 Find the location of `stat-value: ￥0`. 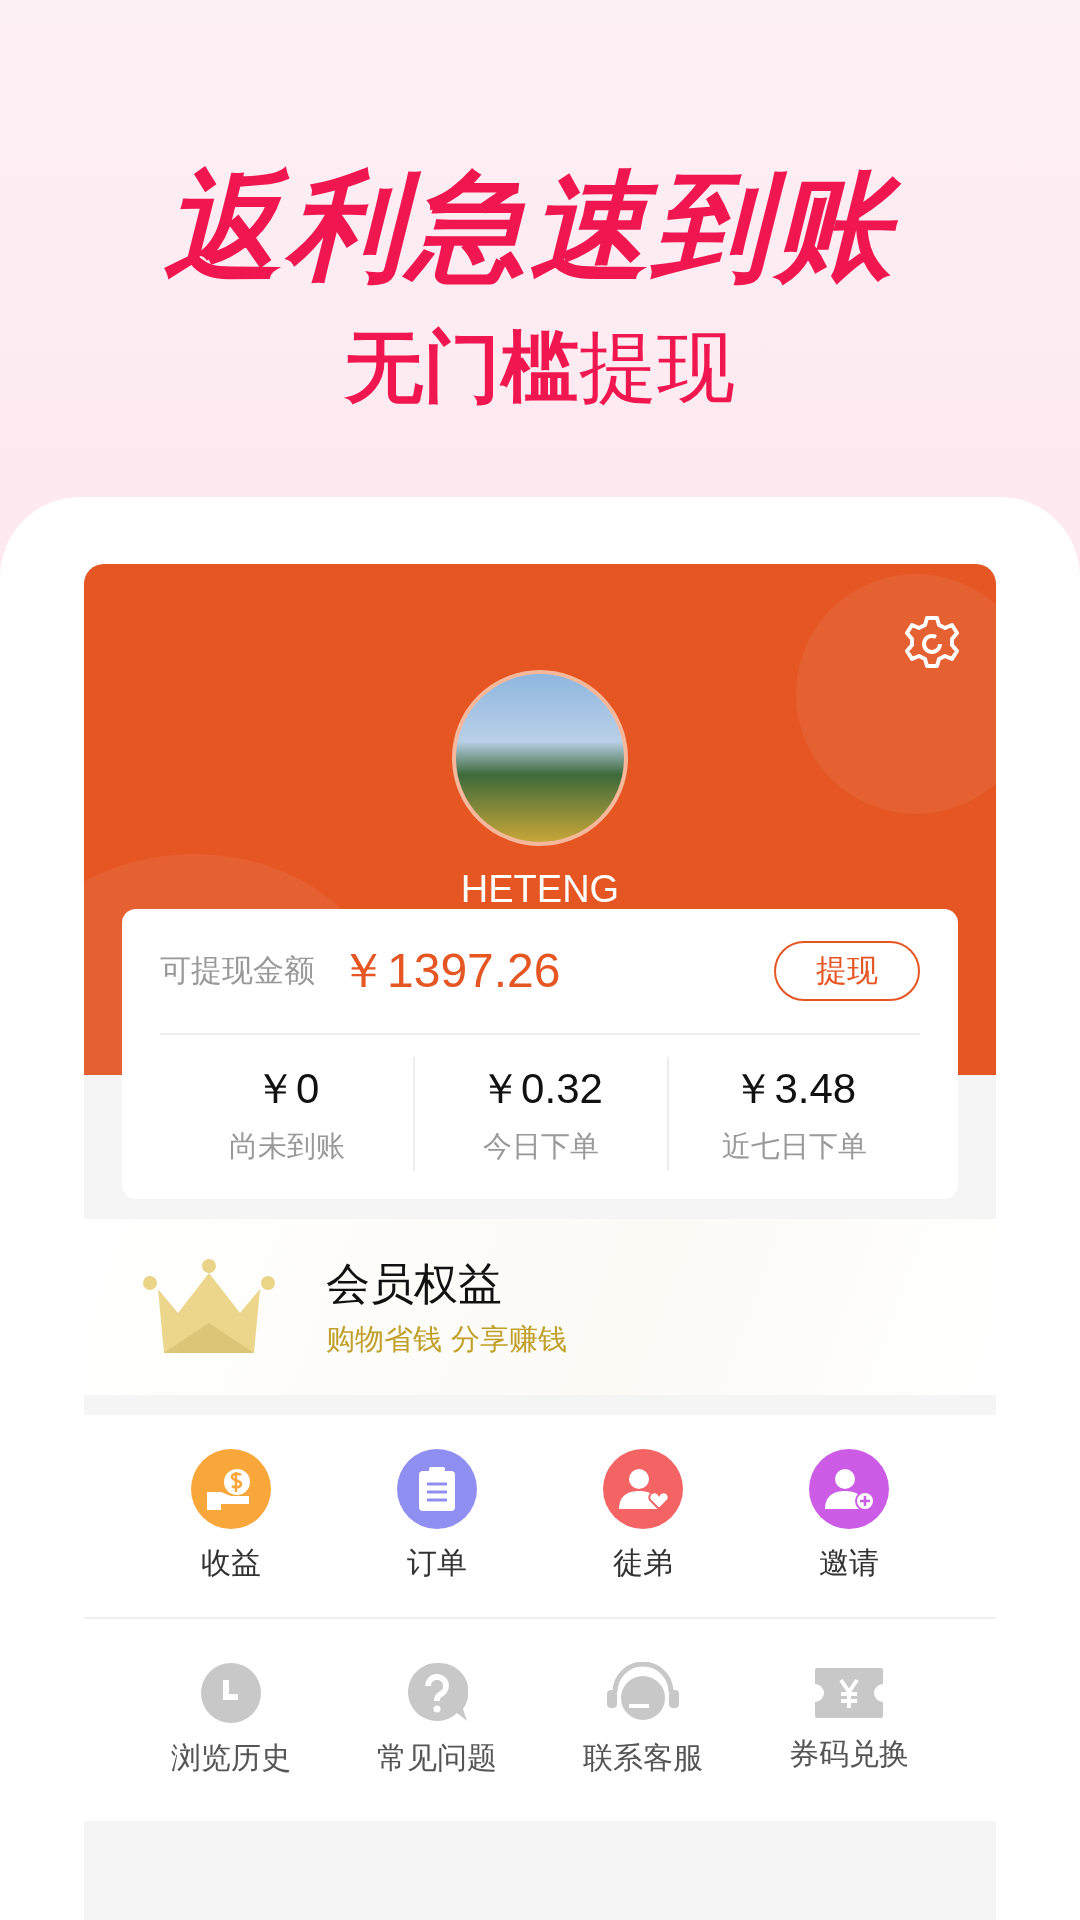

stat-value: ￥0 is located at coordinates (287, 1089).